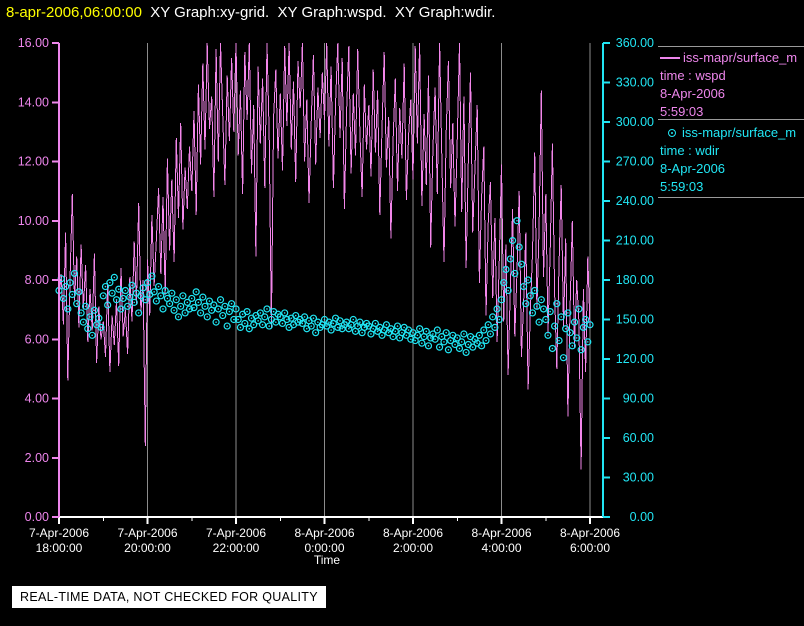  I want to click on right-axis-tick-label: 270.00, so click(635, 162).